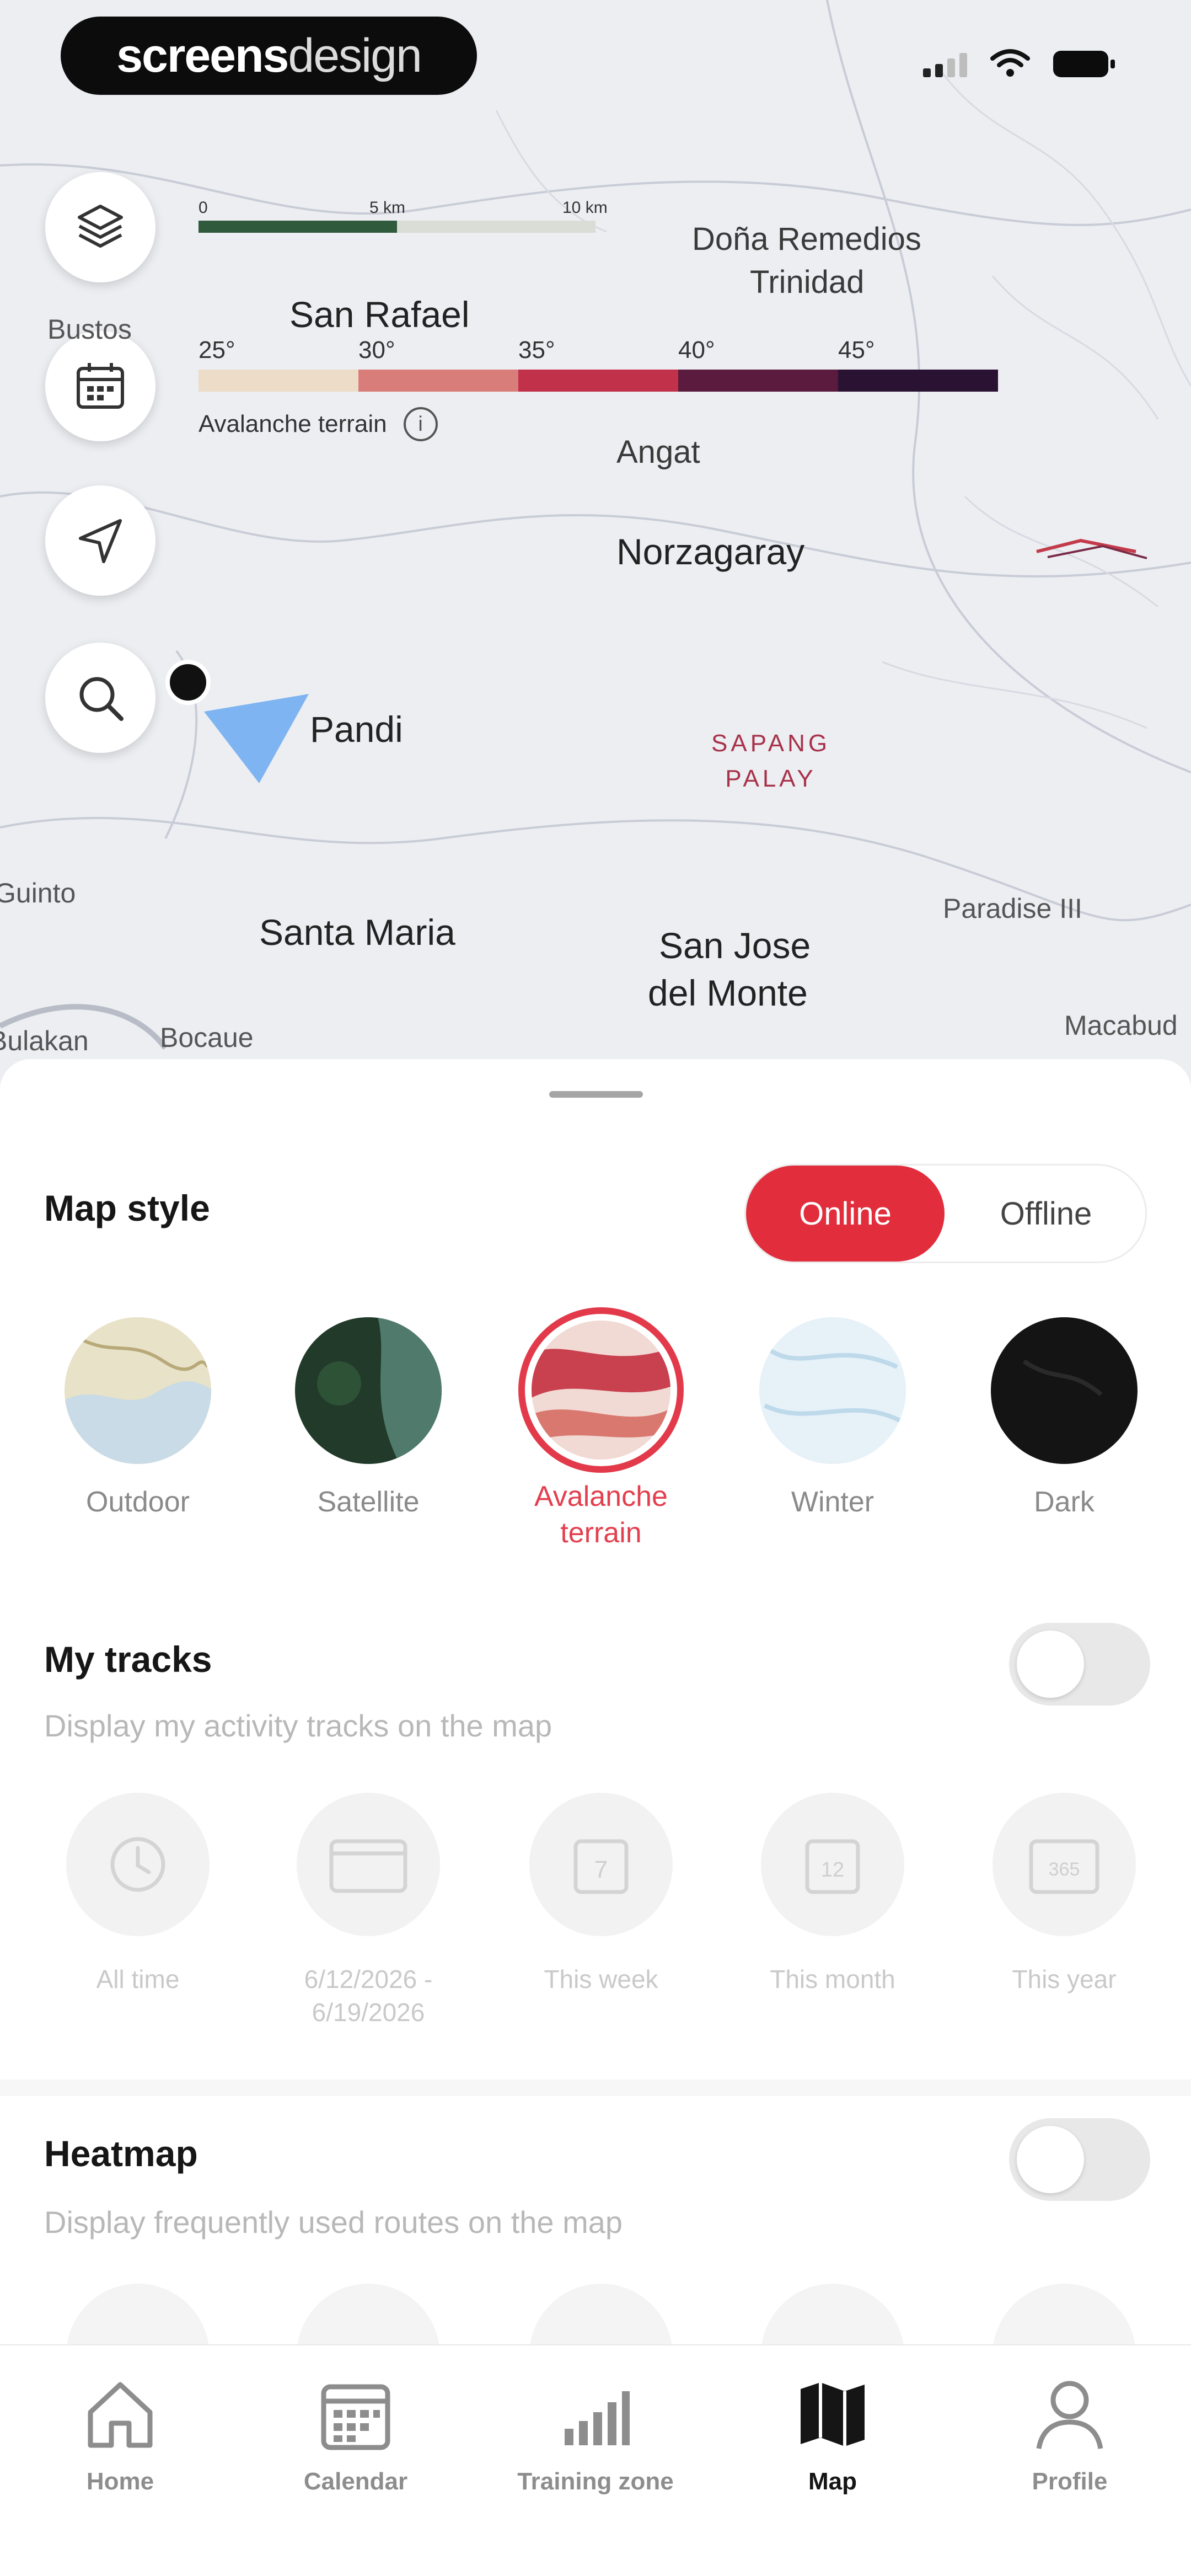 The height and width of the screenshot is (2576, 1191). Describe the element at coordinates (121, 2415) in the screenshot. I see `home-icon` at that location.